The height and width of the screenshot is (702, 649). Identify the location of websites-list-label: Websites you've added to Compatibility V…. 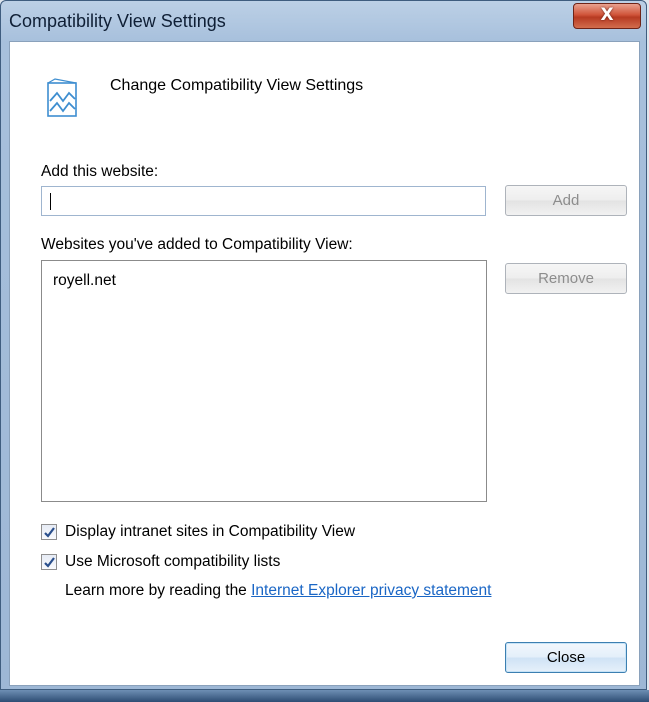
(197, 244).